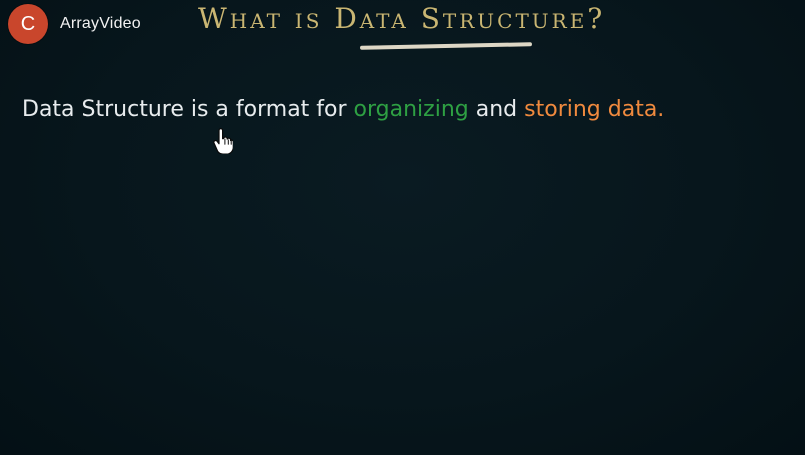 Image resolution: width=805 pixels, height=455 pixels. I want to click on channel-avatar-letter: C, so click(28, 23).